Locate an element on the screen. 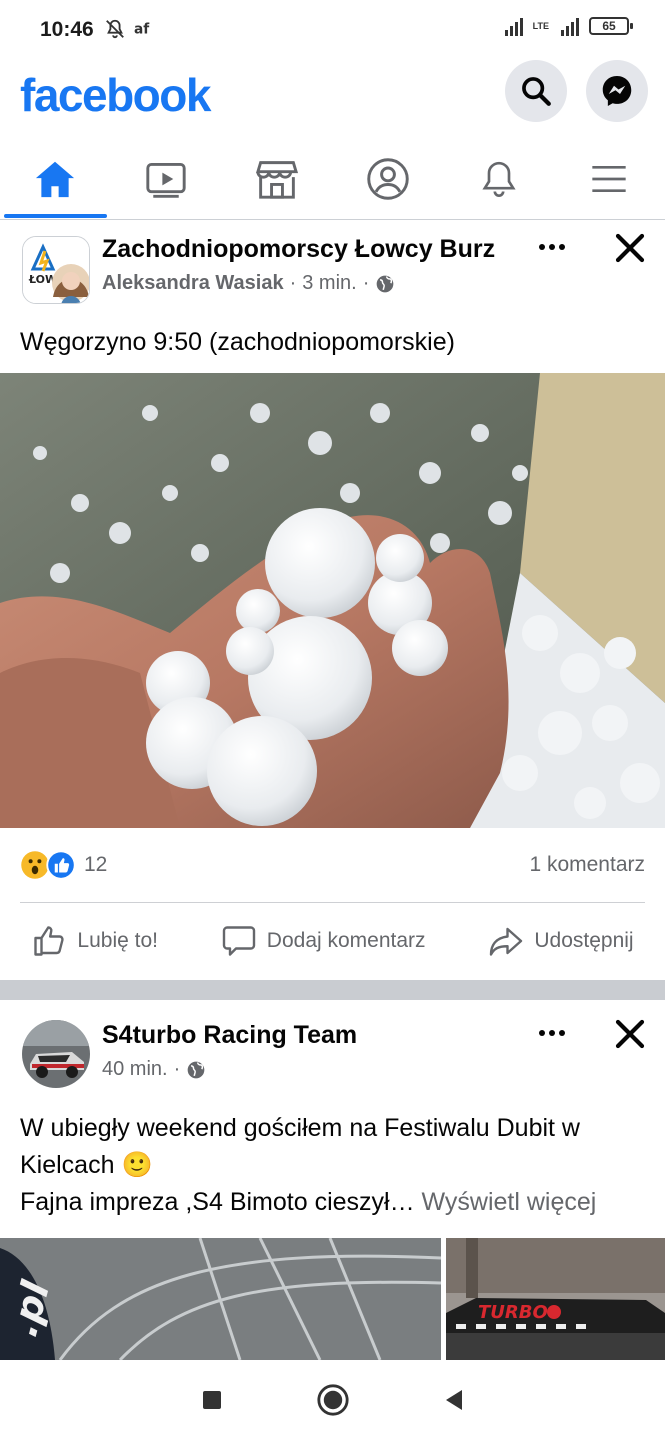 The image size is (665, 1440). post-time: 40 min. is located at coordinates (135, 1069).